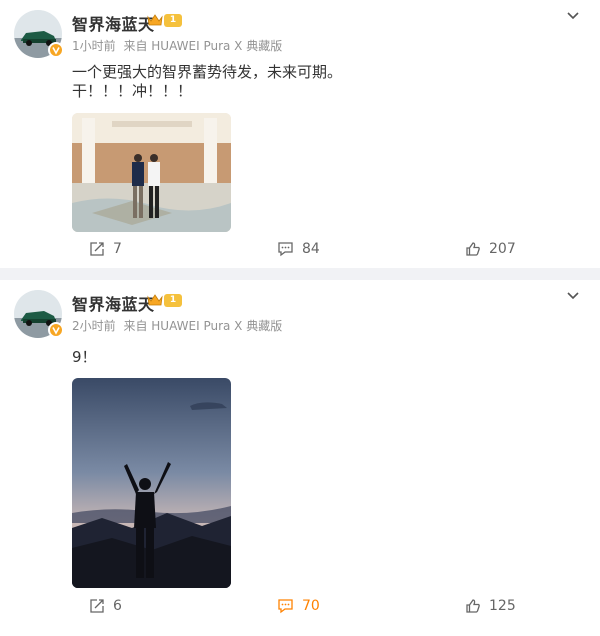 This screenshot has height=636, width=600. Describe the element at coordinates (502, 249) in the screenshot. I see `like-count: 207` at that location.